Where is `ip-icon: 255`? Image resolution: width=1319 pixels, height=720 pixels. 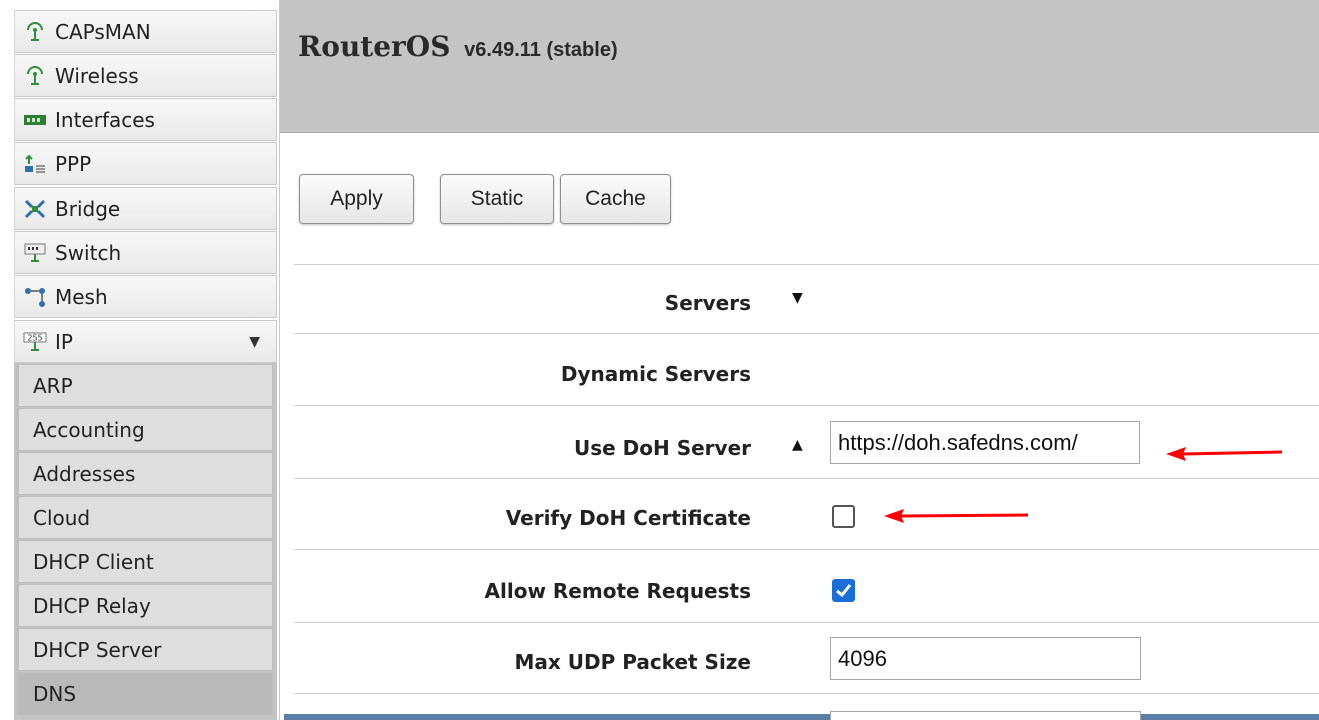
ip-icon: 255 is located at coordinates (35, 342).